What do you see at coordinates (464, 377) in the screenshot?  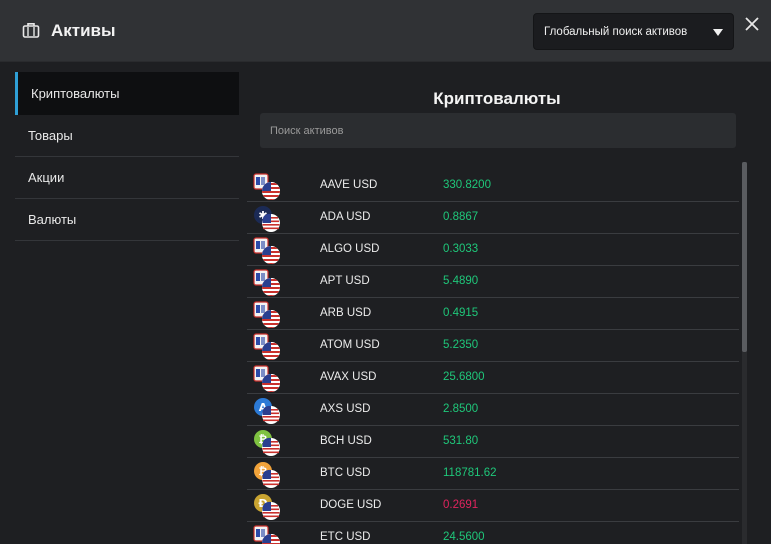 I see `asset-price: 25.6800` at bounding box center [464, 377].